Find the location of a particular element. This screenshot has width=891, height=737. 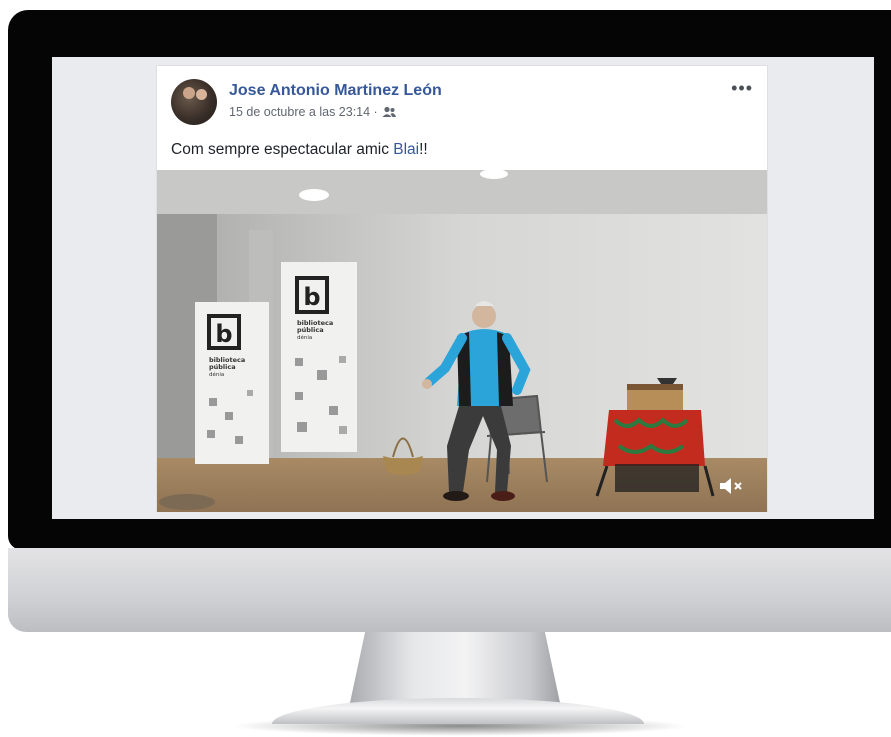

post-meta: 15 de octubre a las 23:14 · is located at coordinates (312, 112).